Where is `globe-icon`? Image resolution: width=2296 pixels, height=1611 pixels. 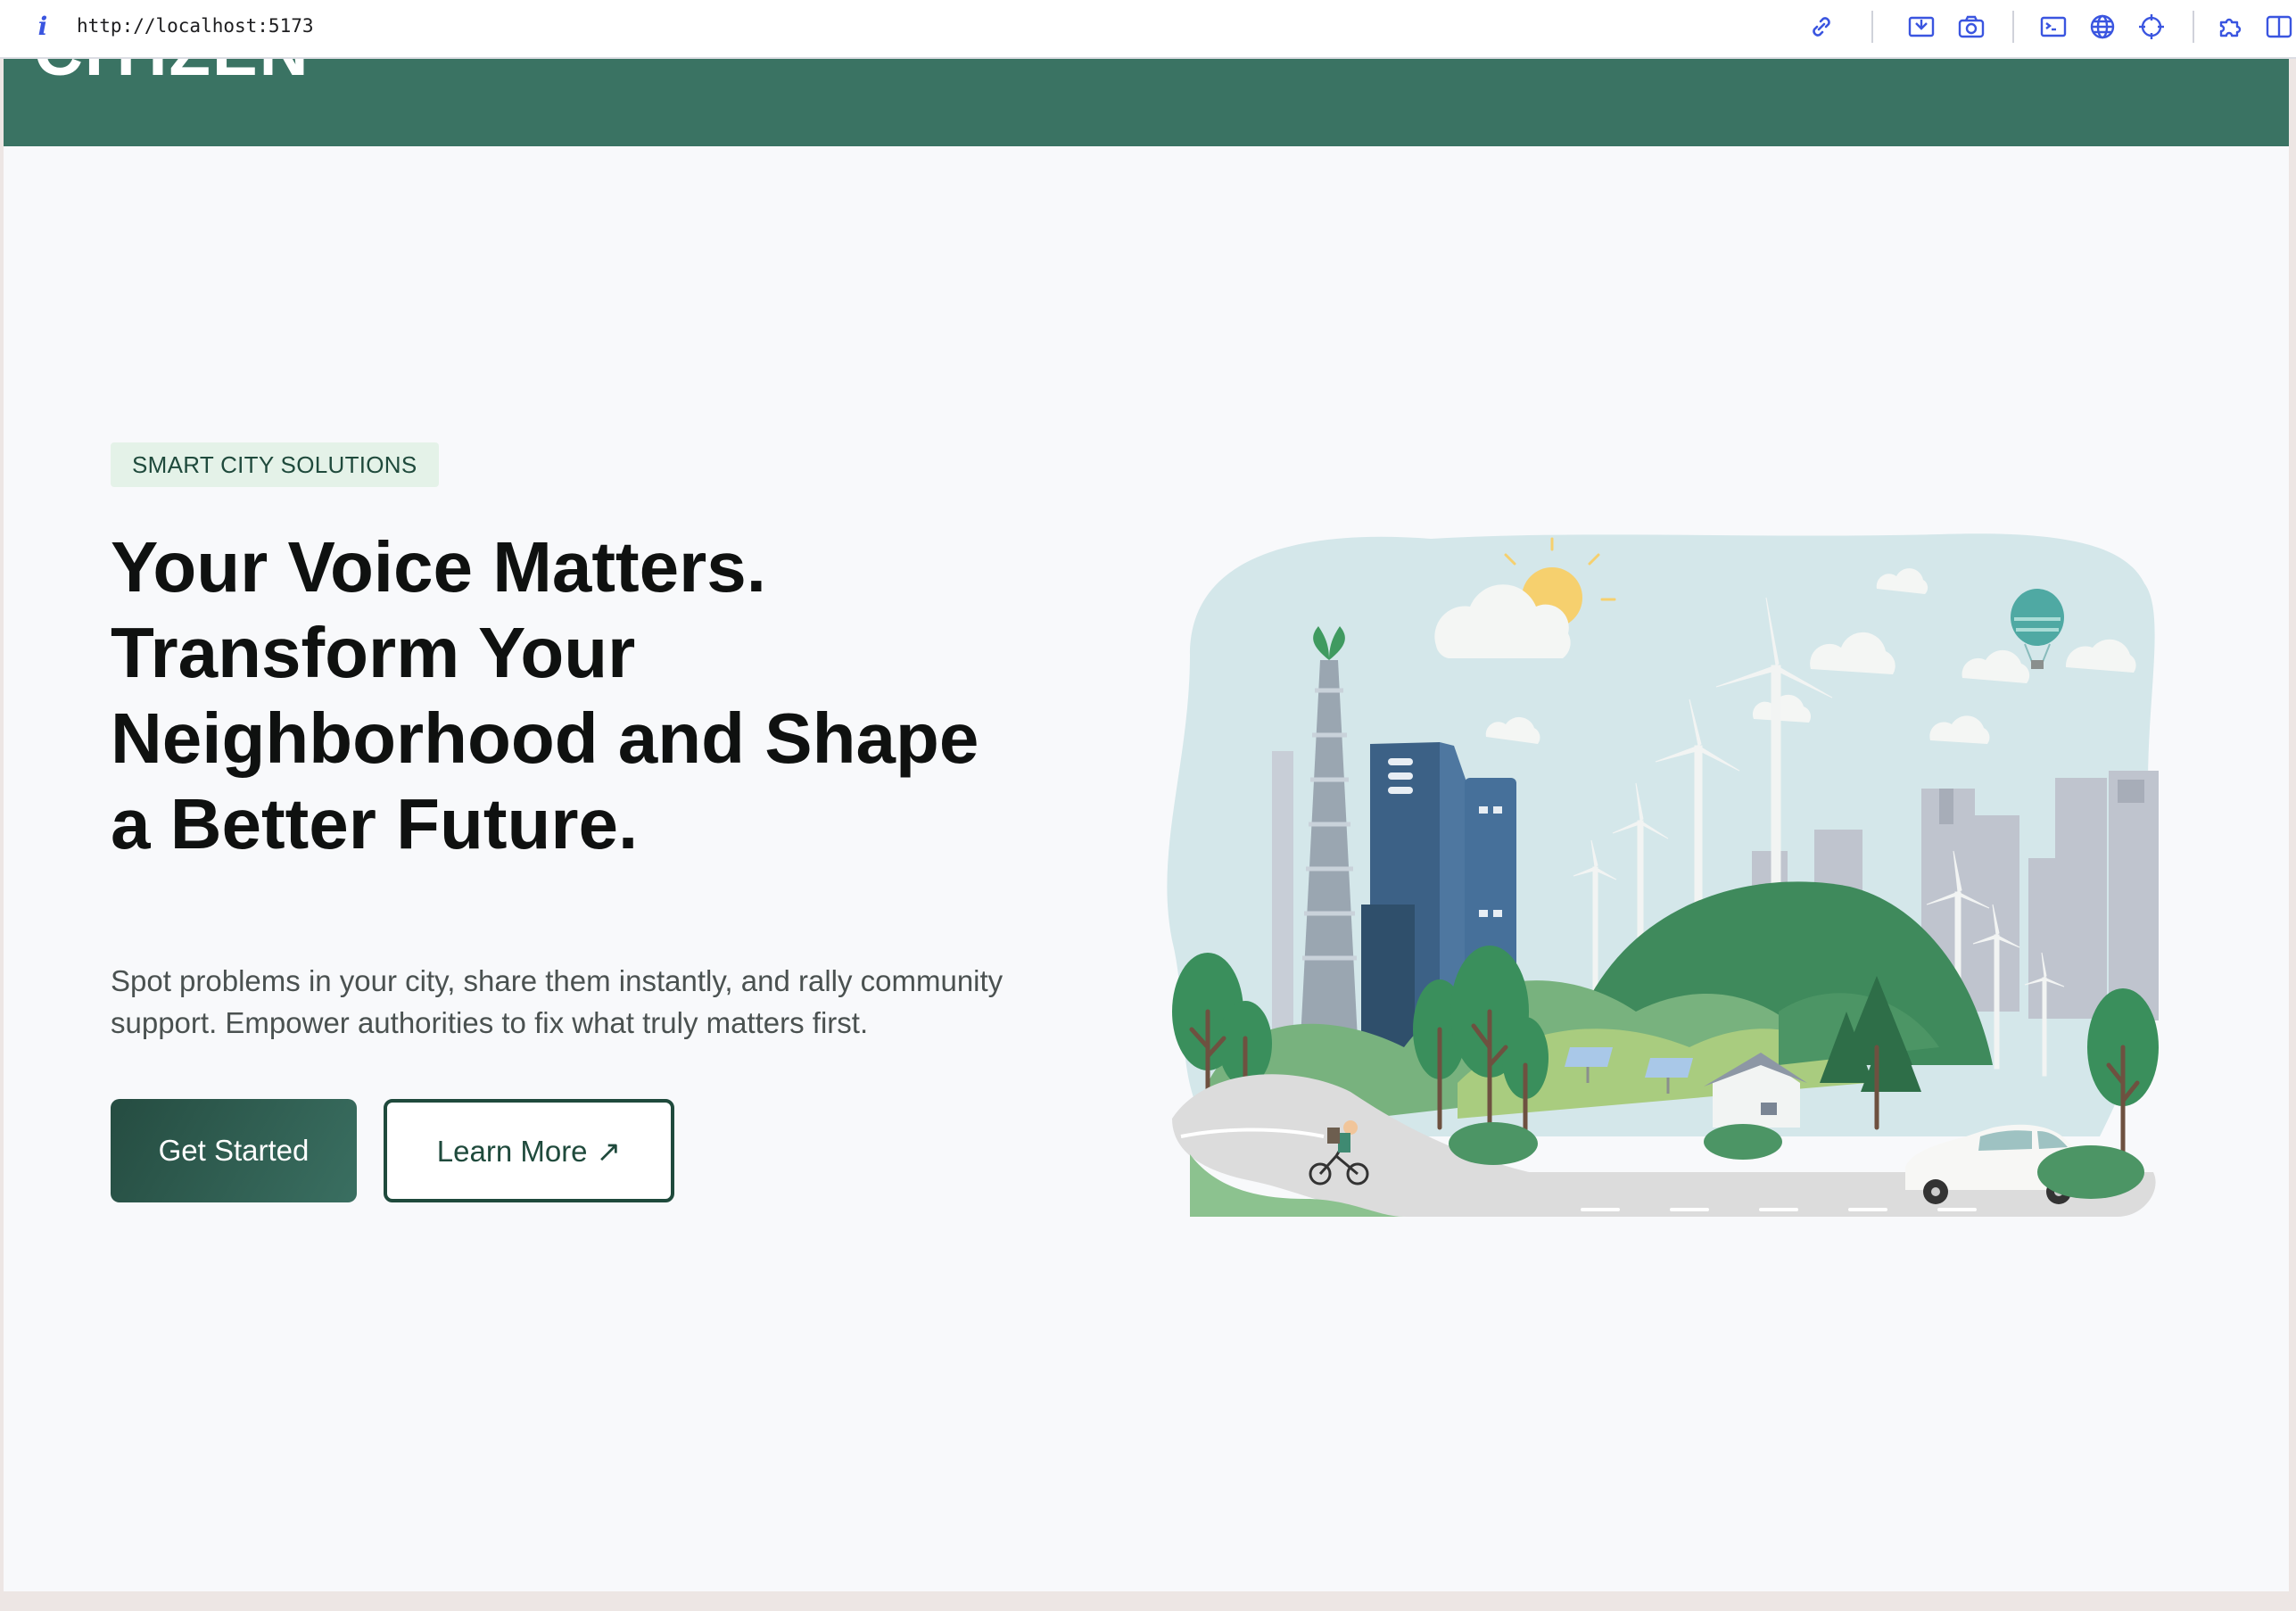 globe-icon is located at coordinates (2102, 27).